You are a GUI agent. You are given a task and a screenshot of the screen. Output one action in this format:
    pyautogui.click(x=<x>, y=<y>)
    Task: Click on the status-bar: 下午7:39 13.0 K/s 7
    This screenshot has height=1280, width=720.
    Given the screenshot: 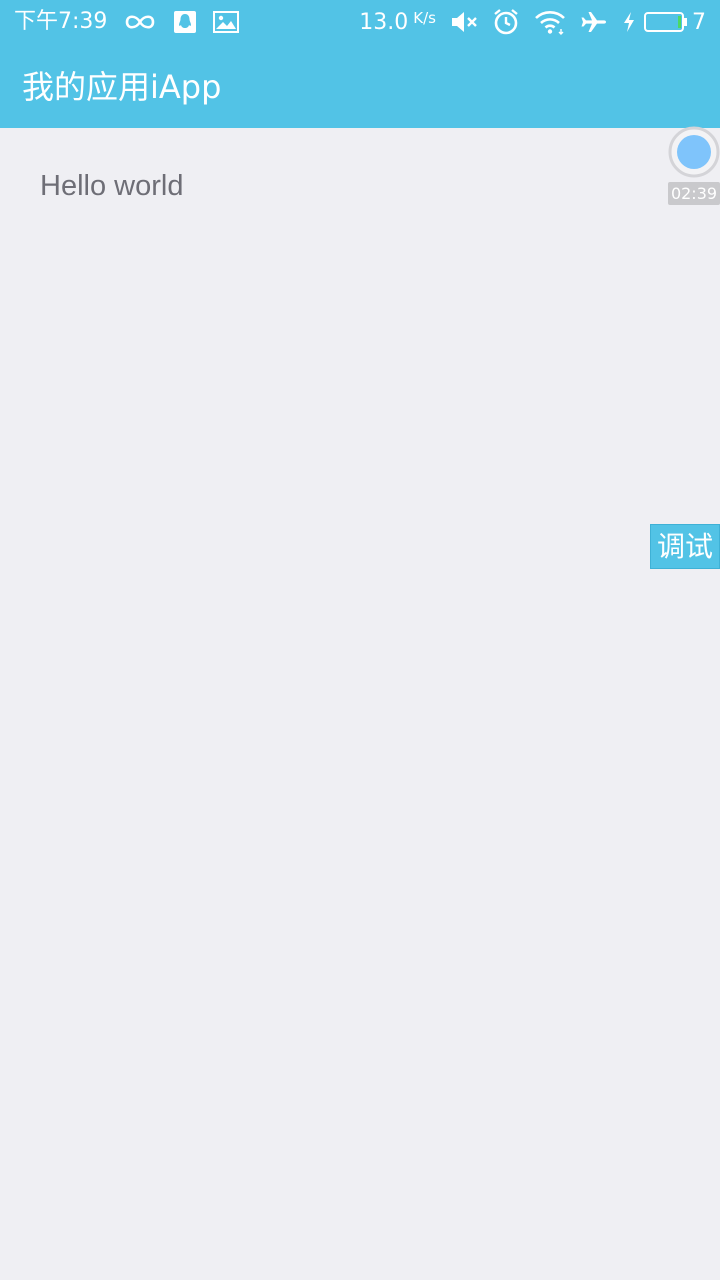 What is the action you would take?
    pyautogui.click(x=360, y=22)
    